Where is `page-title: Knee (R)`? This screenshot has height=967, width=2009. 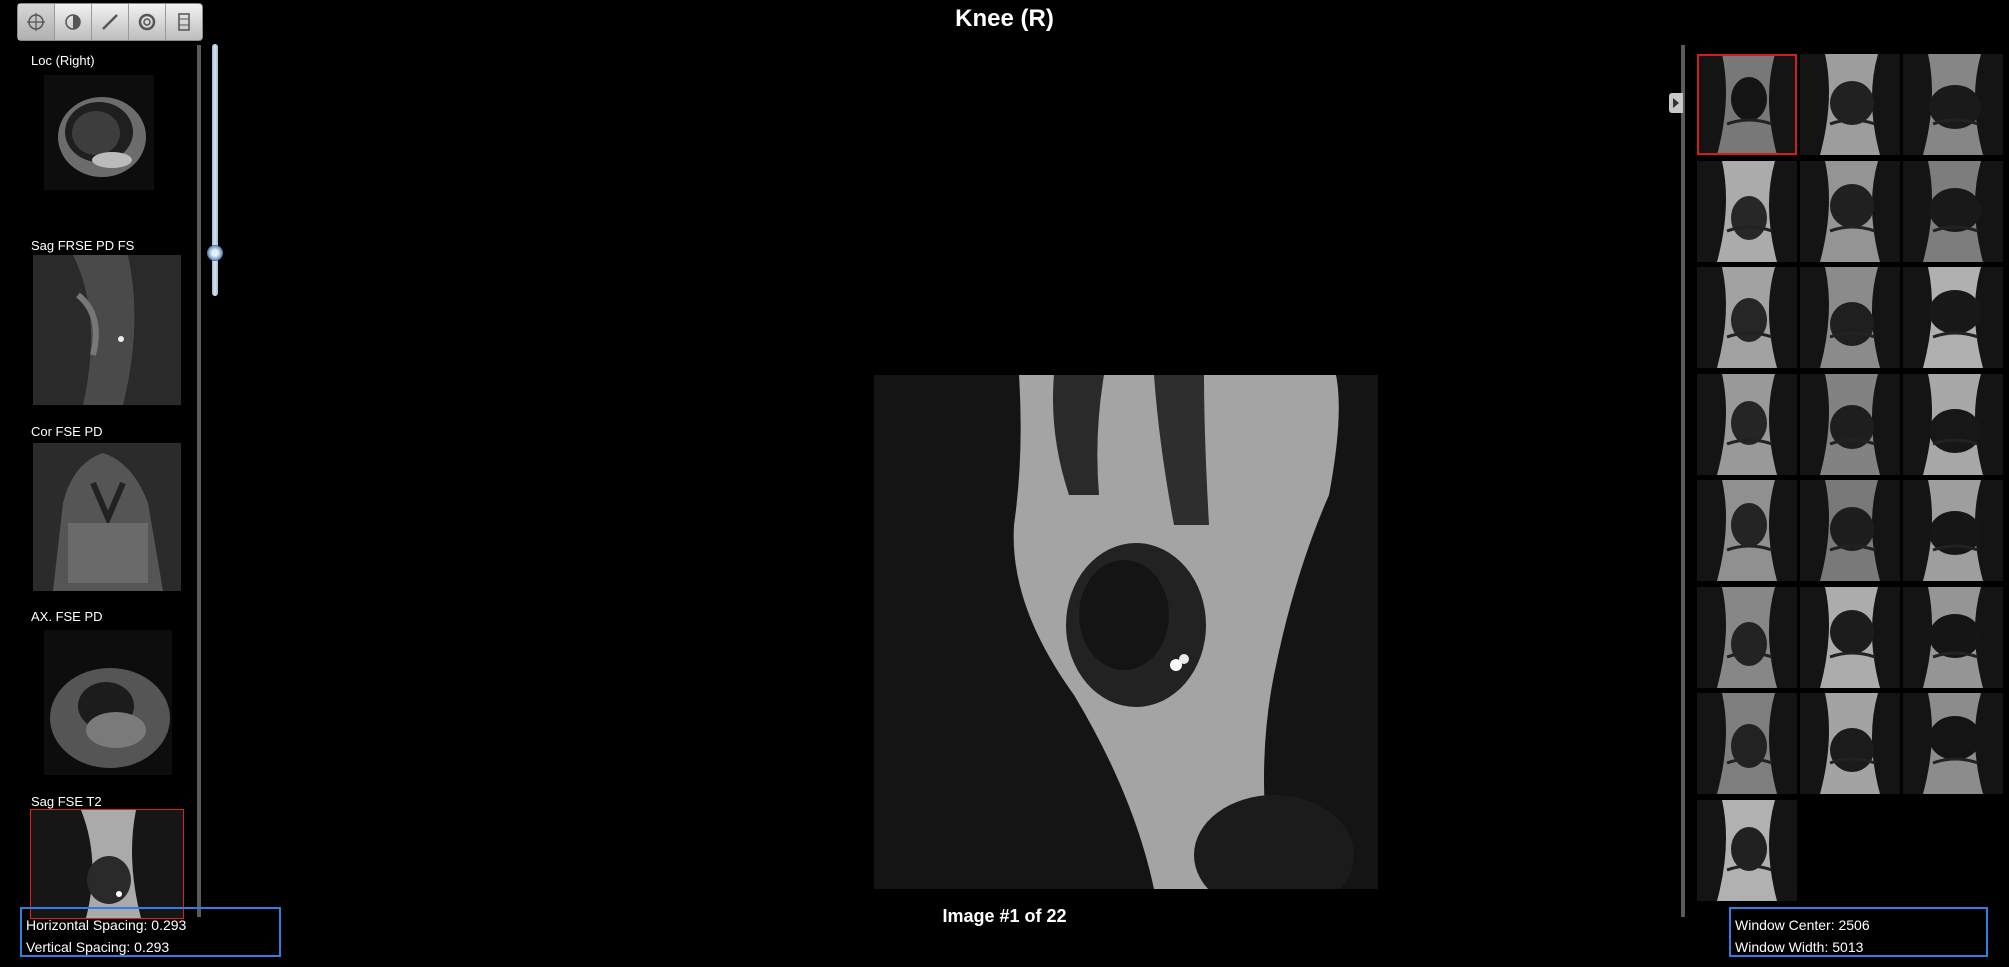 page-title: Knee (R) is located at coordinates (1004, 18).